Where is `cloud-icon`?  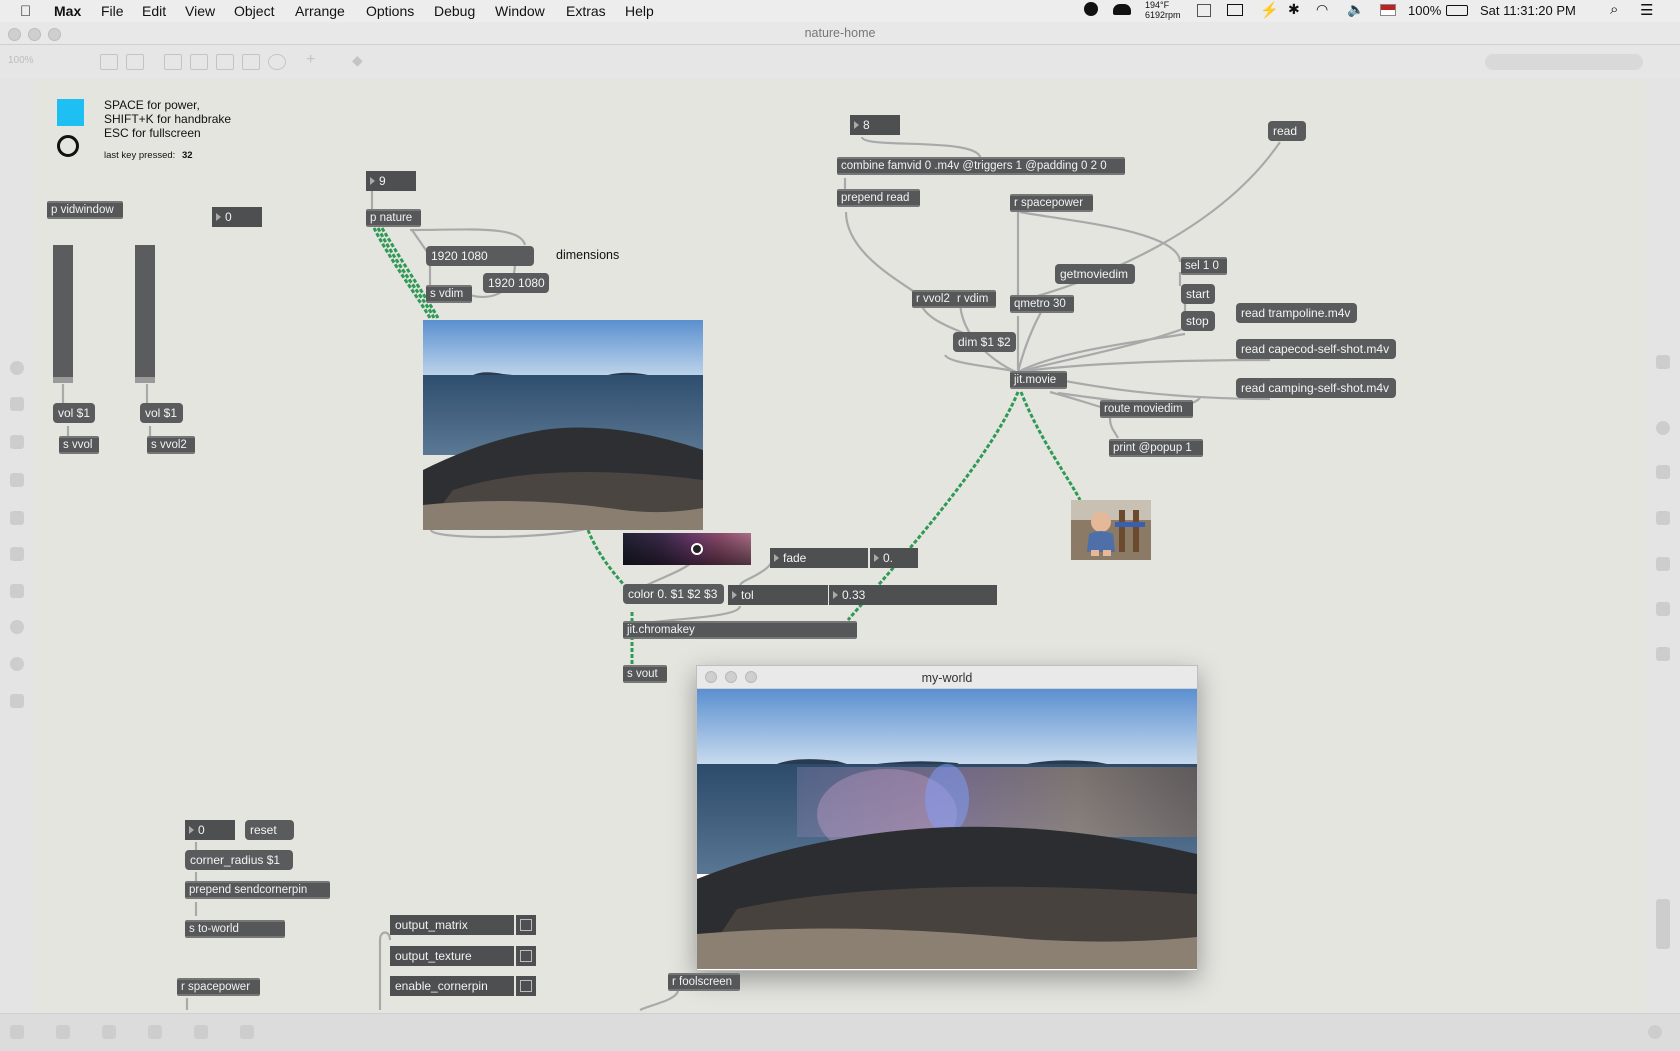
cloud-icon is located at coordinates (1122, 9).